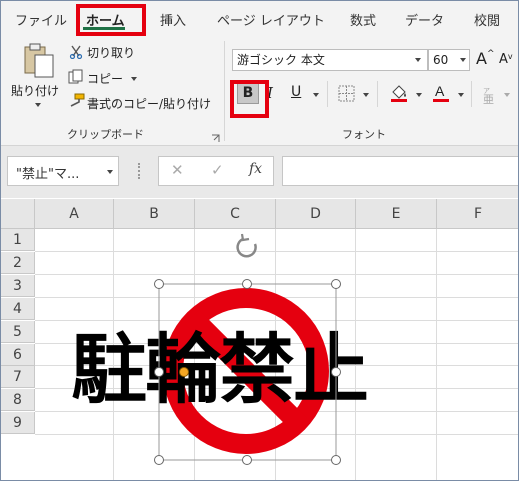 This screenshot has width=519, height=481. Describe the element at coordinates (105, 78) in the screenshot. I see `copy-button: コピー` at that location.